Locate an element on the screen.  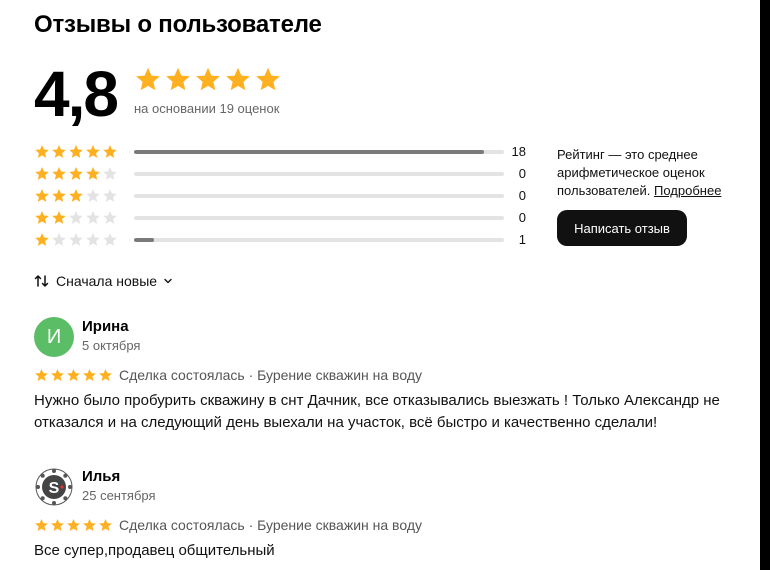
reviewer-name: Илья is located at coordinates (101, 476).